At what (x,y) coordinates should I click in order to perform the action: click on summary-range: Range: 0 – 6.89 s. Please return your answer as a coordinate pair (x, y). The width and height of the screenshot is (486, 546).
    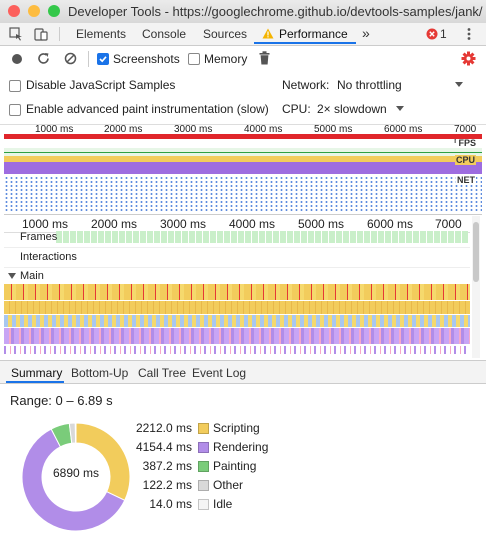
    Looking at the image, I should click on (61, 400).